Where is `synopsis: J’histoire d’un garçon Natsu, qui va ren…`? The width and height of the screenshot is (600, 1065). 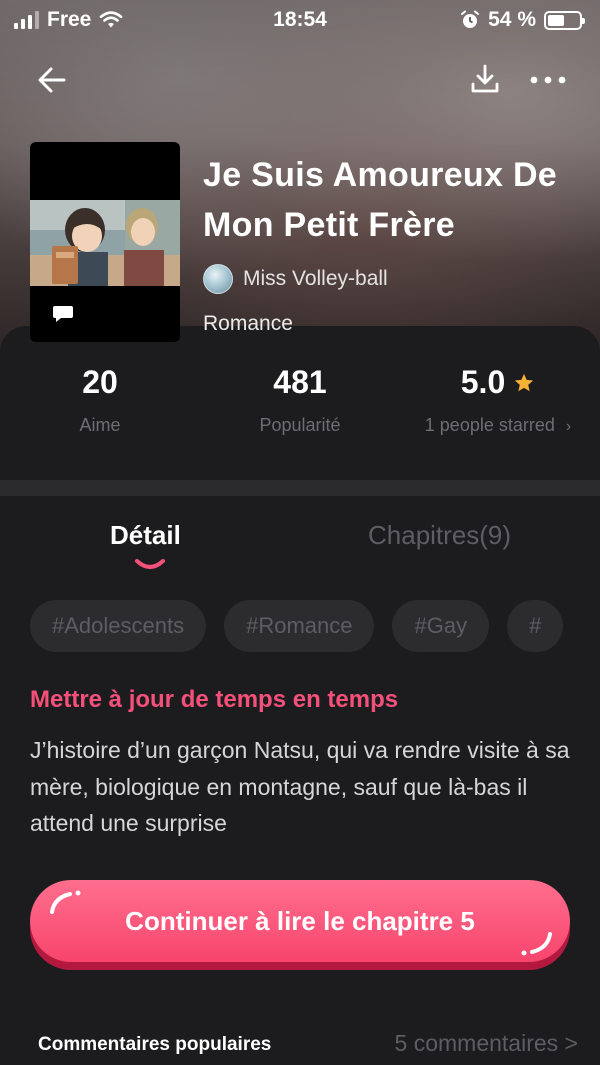 synopsis: J’histoire d’un garçon Natsu, qui va ren… is located at coordinates (300, 786).